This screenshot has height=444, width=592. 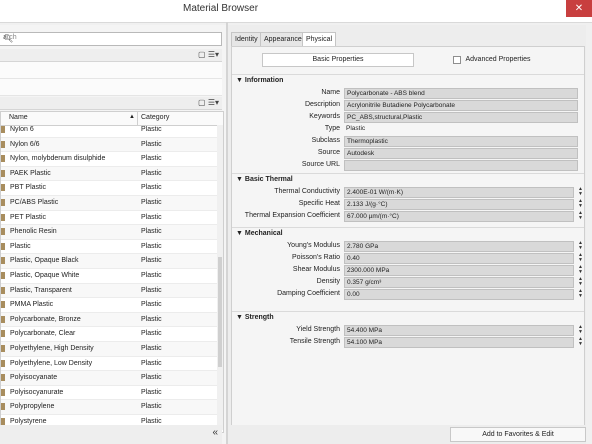 I want to click on section-title: Information, so click(x=264, y=80).